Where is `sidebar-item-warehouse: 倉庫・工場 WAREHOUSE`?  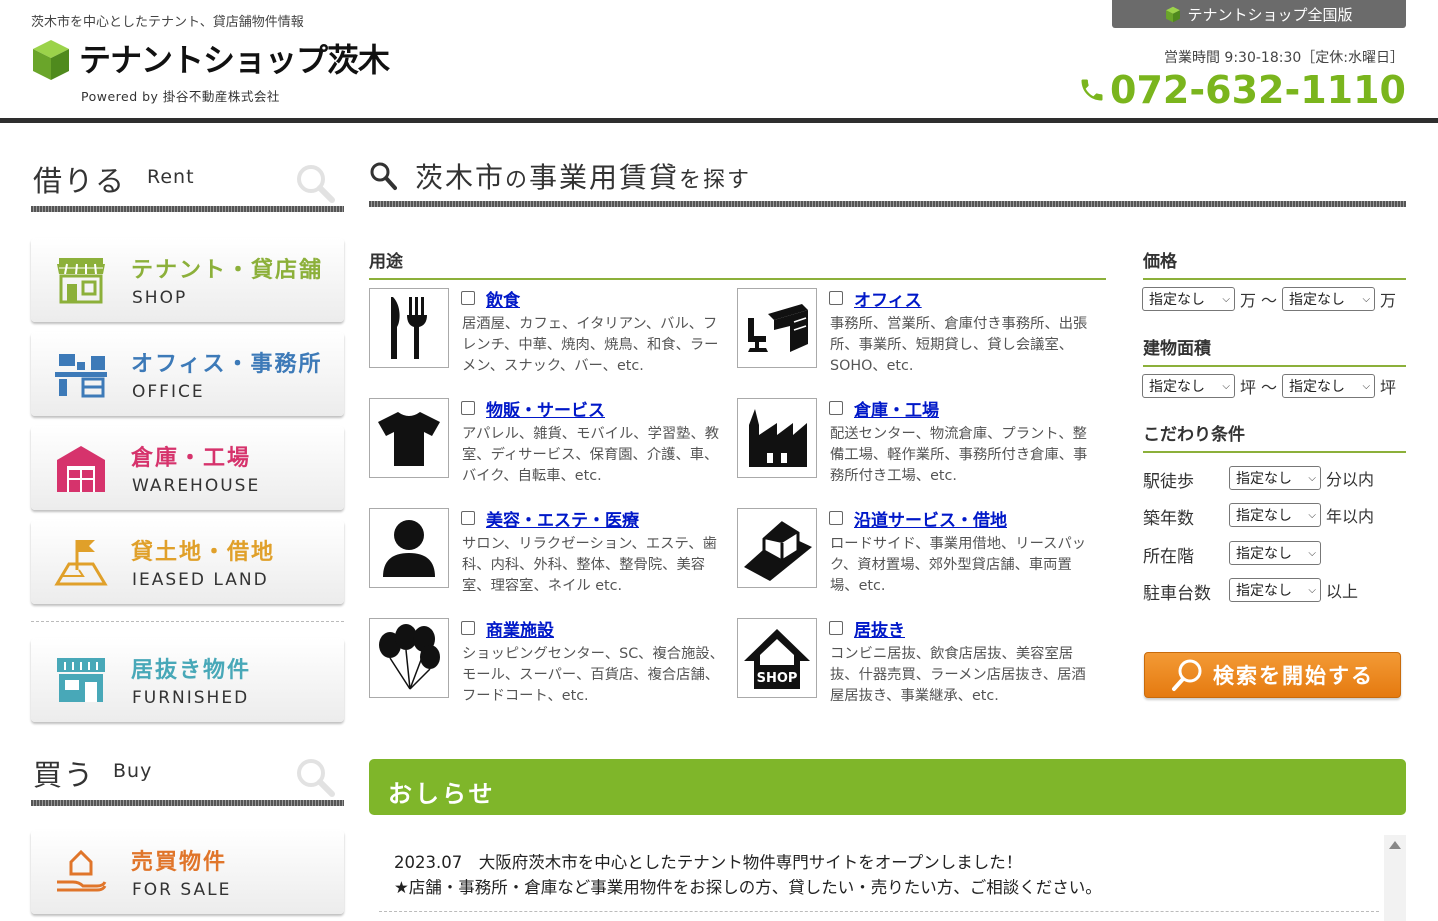 sidebar-item-warehouse: 倉庫・工場 WAREHOUSE is located at coordinates (187, 468).